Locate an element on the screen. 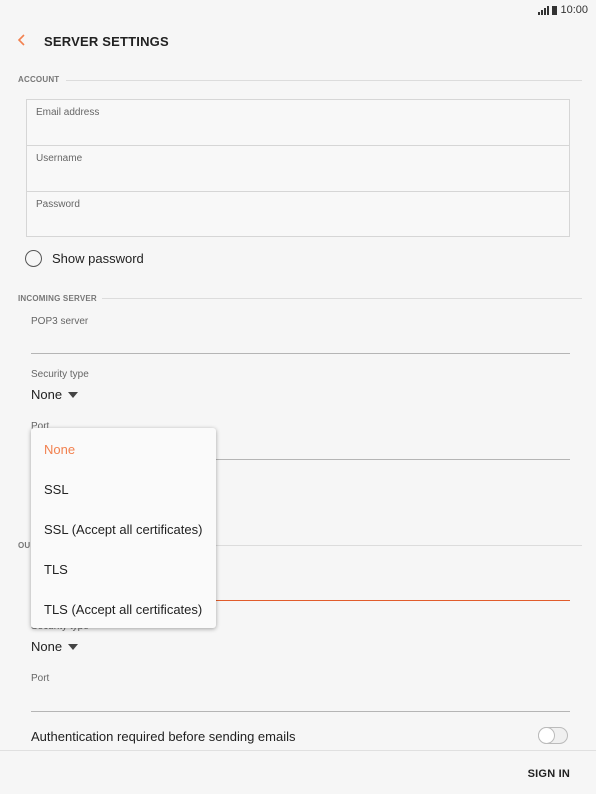 Image resolution: width=596 pixels, height=794 pixels. battery-icon is located at coordinates (555, 10).